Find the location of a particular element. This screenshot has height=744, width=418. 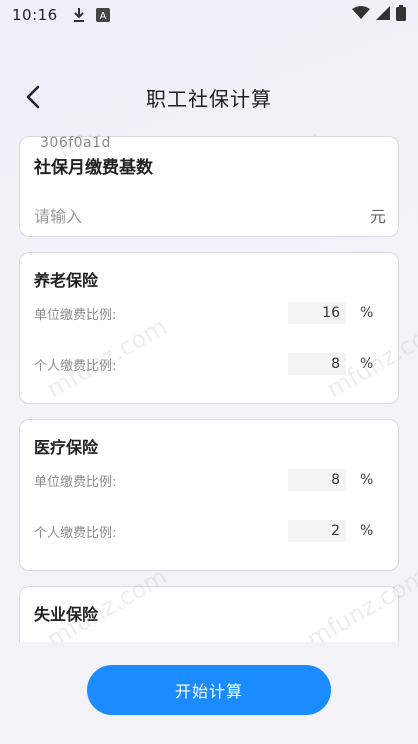

wifi-icon is located at coordinates (361, 15).